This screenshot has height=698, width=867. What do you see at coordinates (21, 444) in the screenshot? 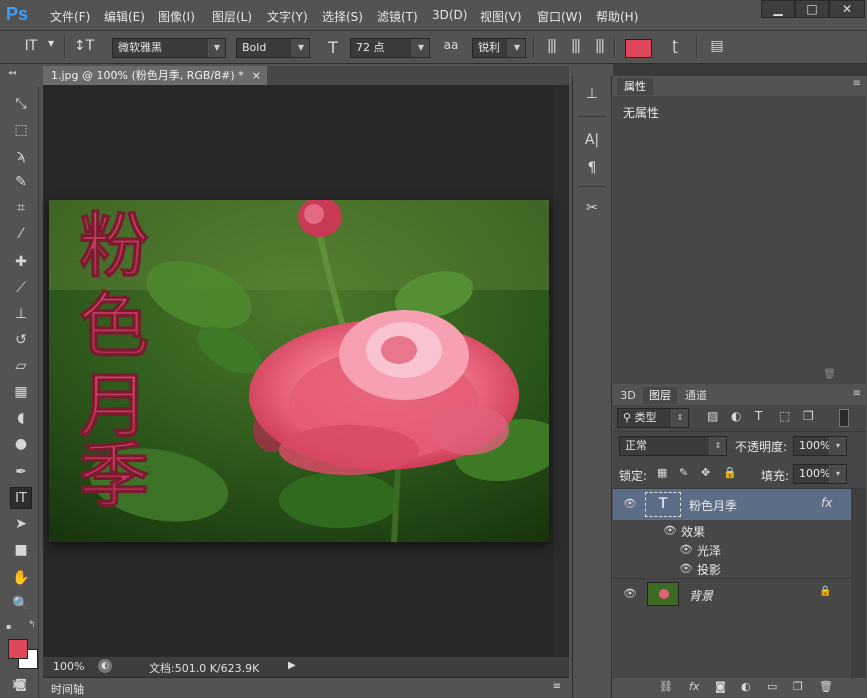
I see `dodge-tool-icon: ●` at bounding box center [21, 444].